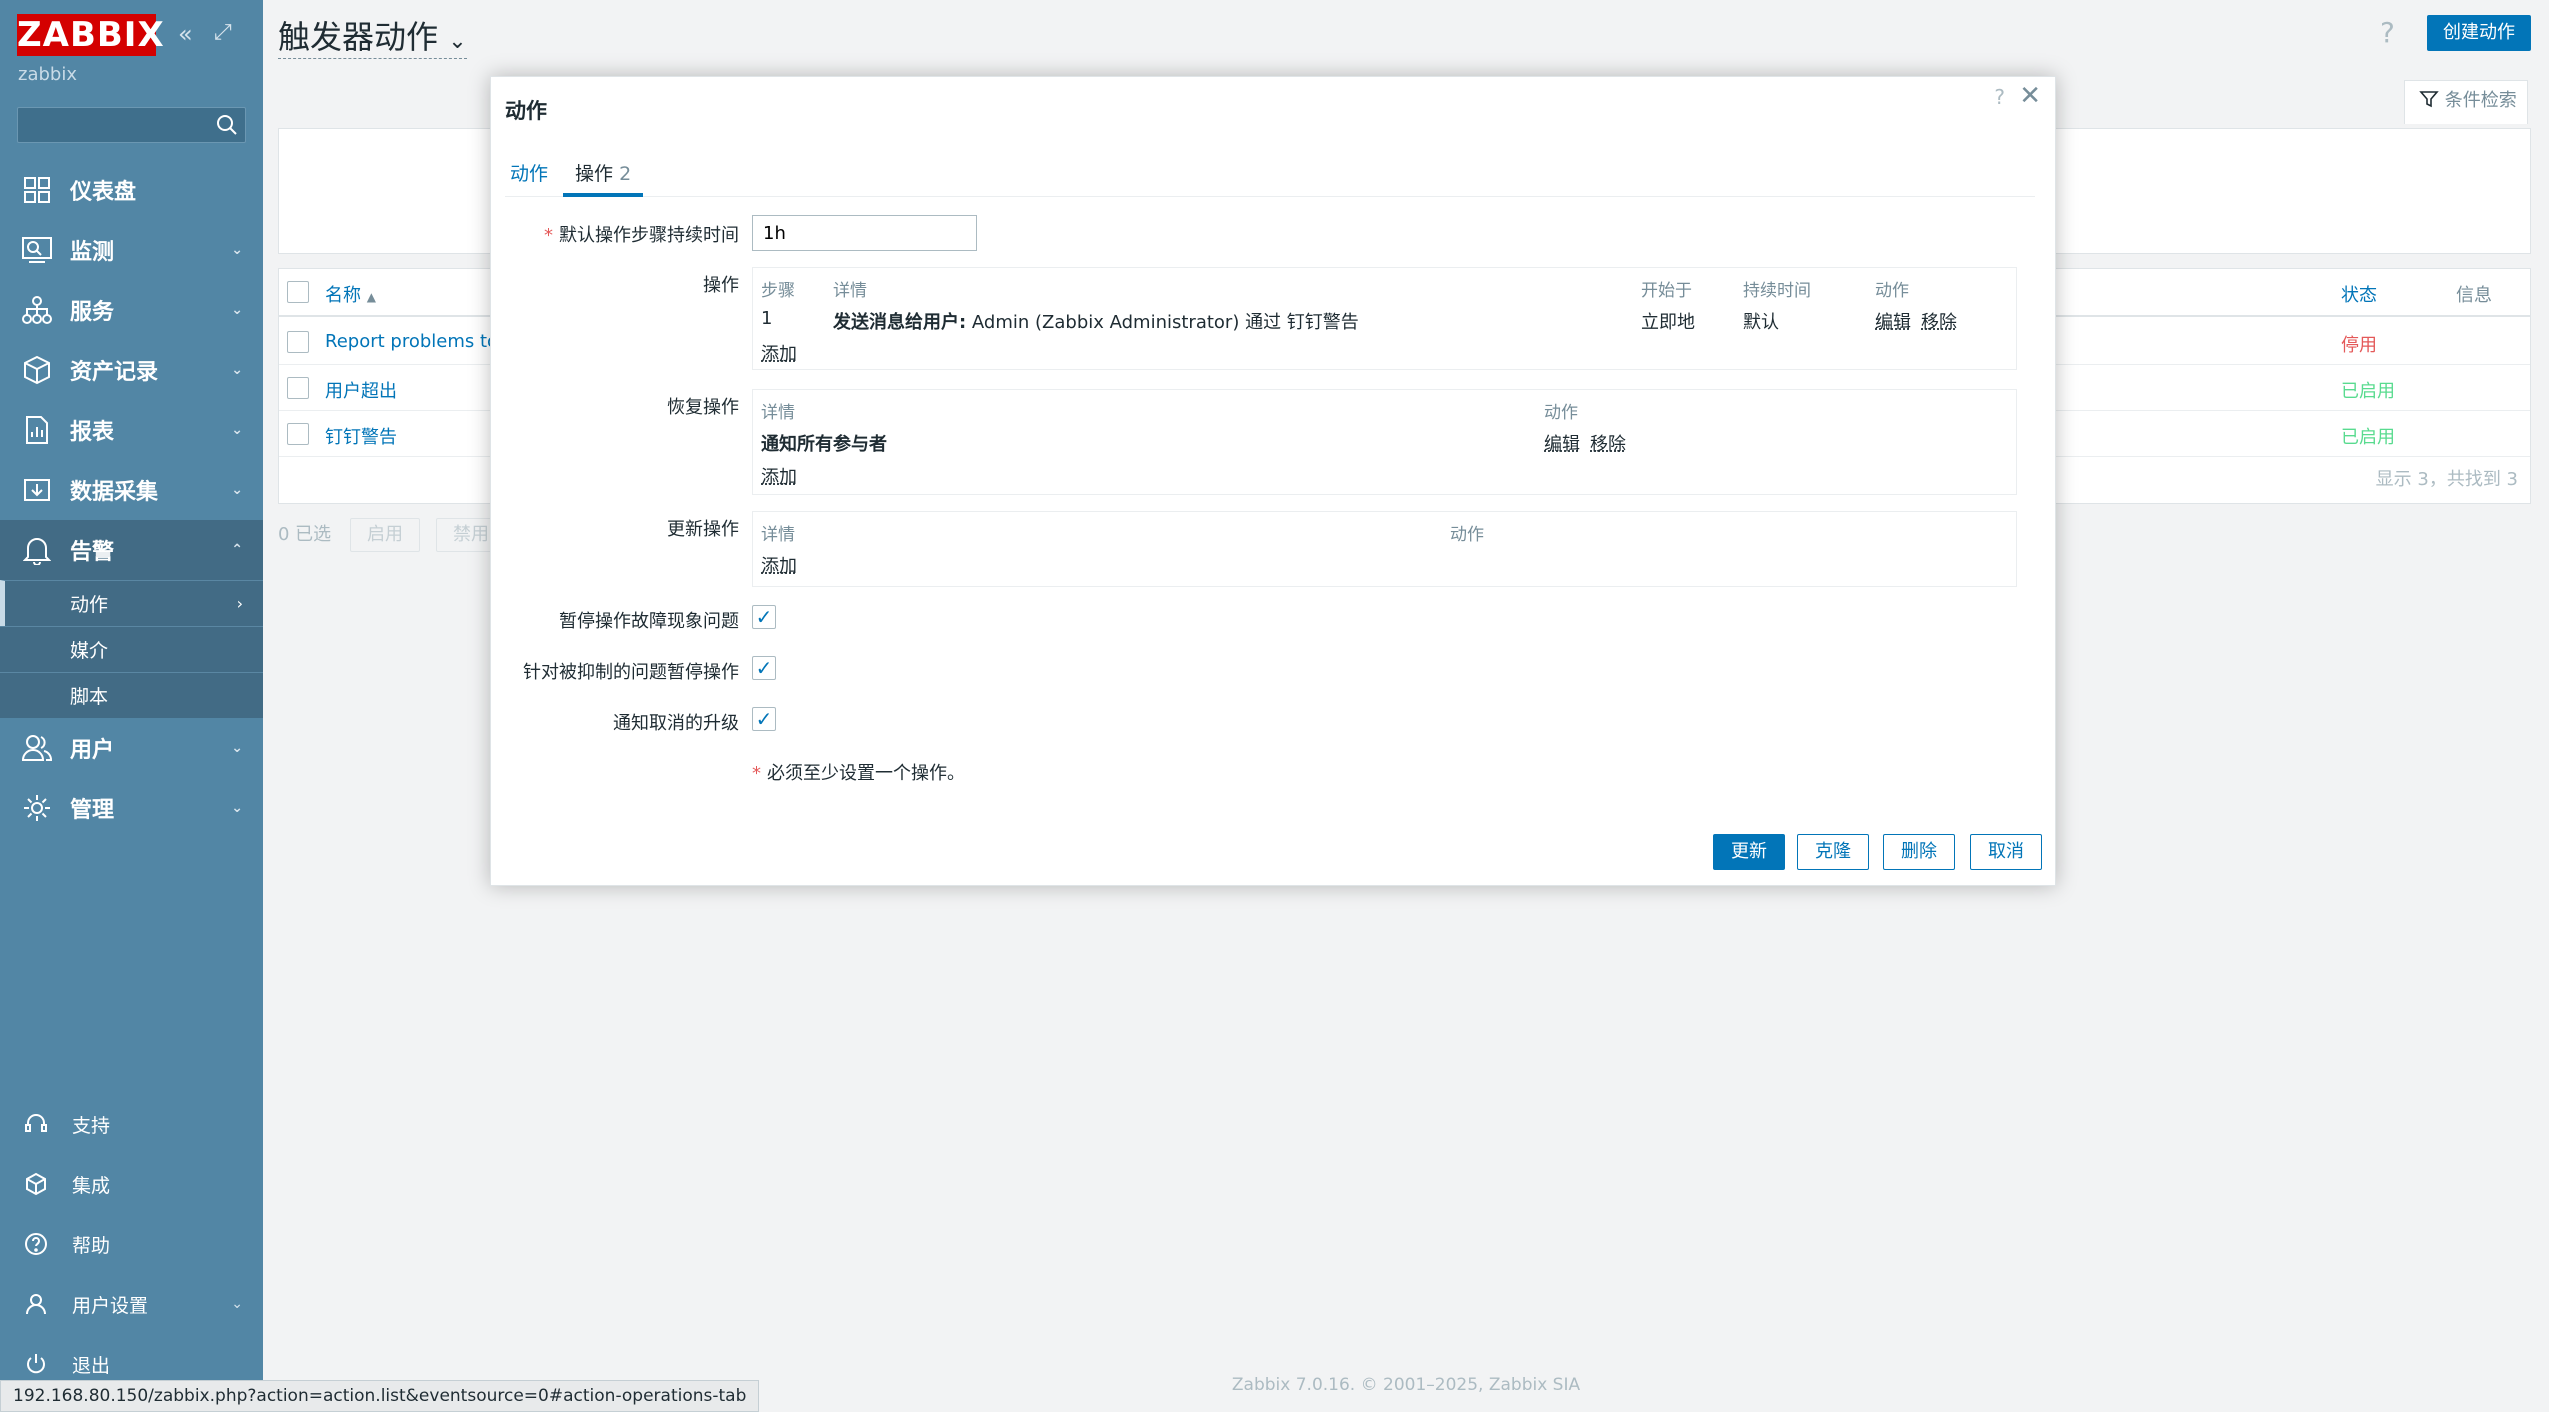 The width and height of the screenshot is (2549, 1412). Describe the element at coordinates (1999, 97) in the screenshot. I see `dialog-help-icon: ?` at that location.